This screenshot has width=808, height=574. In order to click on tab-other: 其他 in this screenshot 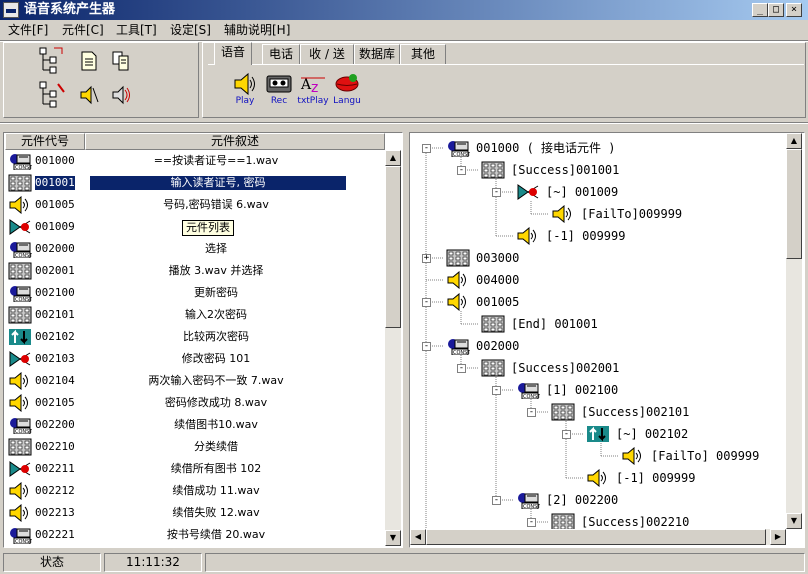, I will do `click(423, 54)`.